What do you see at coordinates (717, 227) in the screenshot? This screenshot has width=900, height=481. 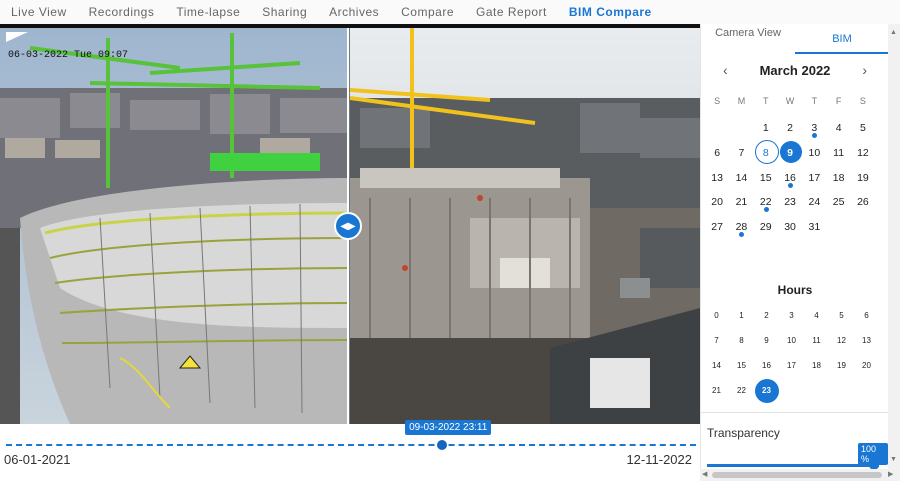 I see `calendar-day: 27` at bounding box center [717, 227].